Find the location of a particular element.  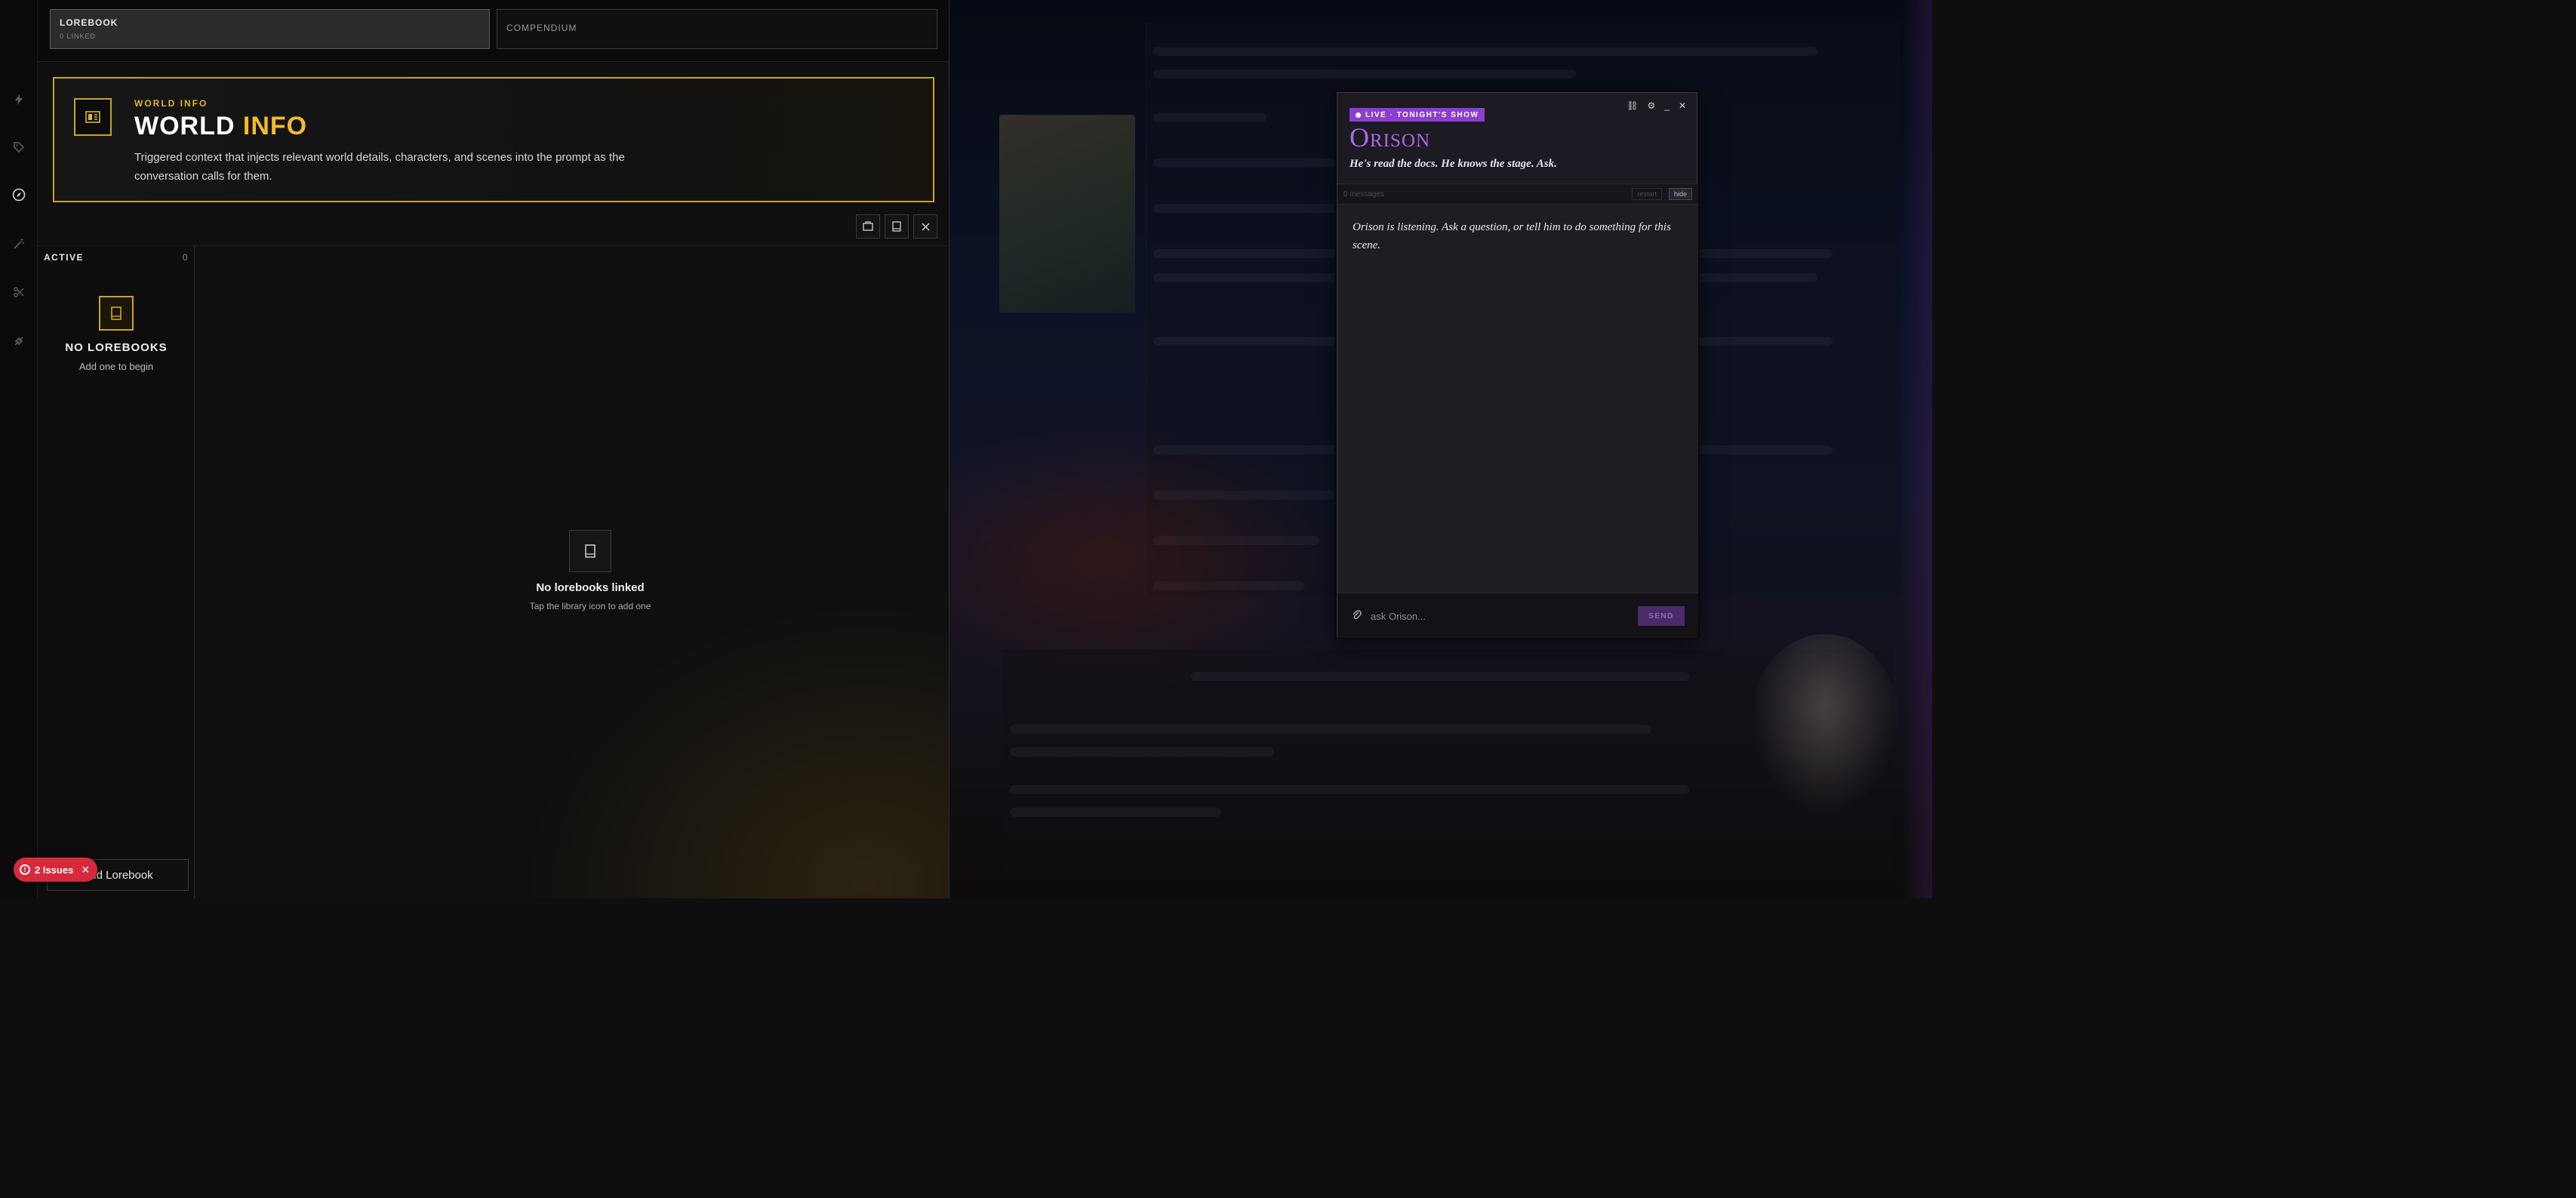

main-empty-subtitle: Tap the library icon to add one is located at coordinates (590, 606).